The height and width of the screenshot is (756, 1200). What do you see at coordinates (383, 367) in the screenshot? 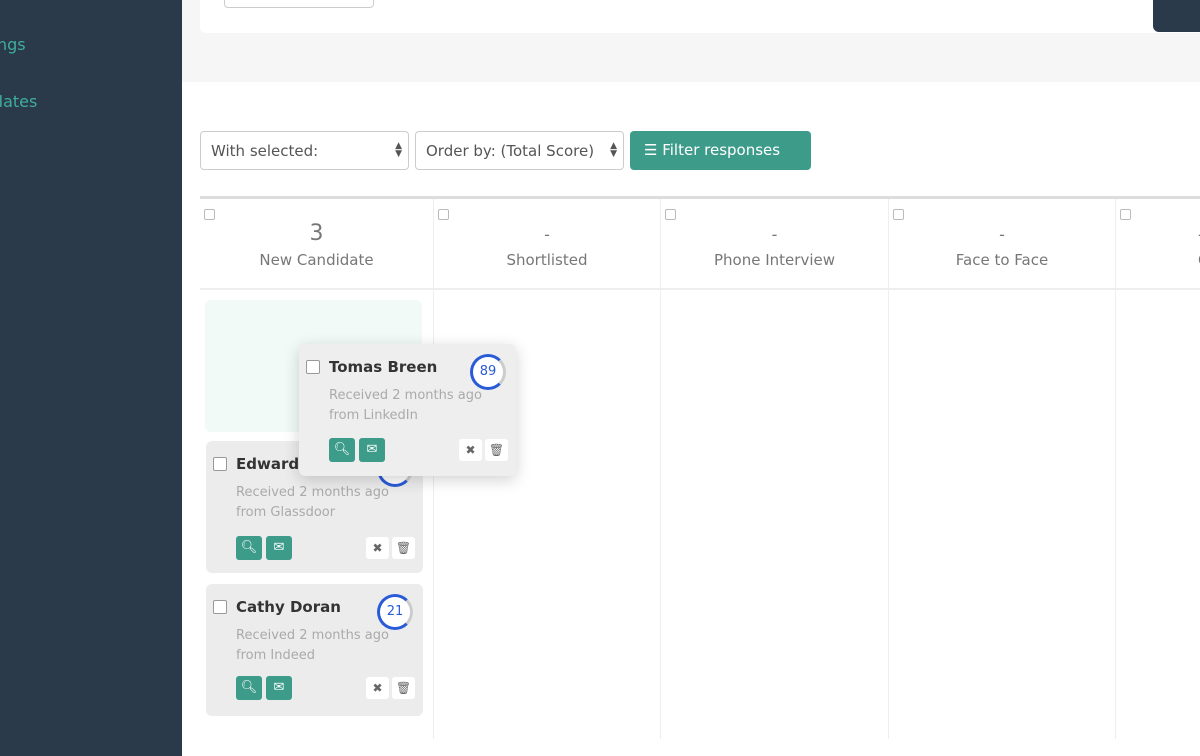
I see `candidate-name: Tomas Breen` at bounding box center [383, 367].